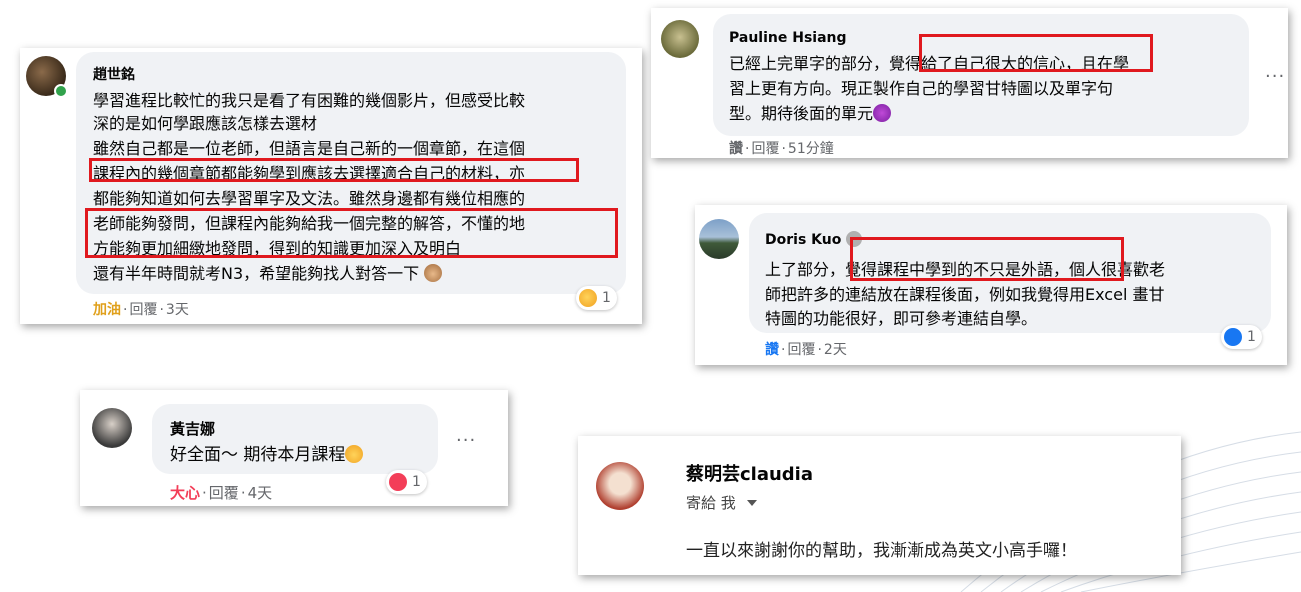  I want to click on commenter-name: Pauline Hsiang, so click(788, 38).